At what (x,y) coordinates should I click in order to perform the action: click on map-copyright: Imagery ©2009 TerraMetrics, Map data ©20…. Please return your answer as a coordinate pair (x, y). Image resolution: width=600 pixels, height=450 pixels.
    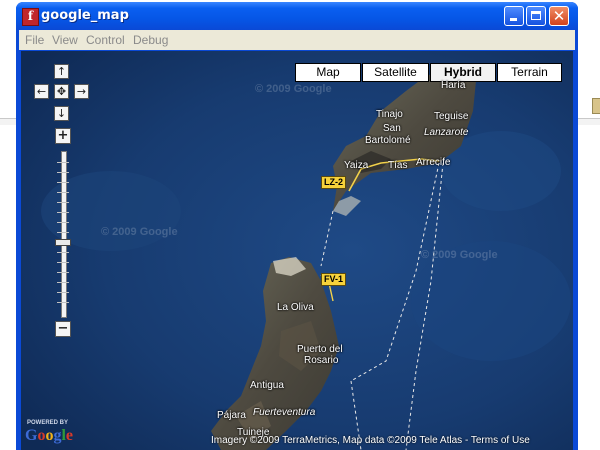
    Looking at the image, I should click on (370, 440).